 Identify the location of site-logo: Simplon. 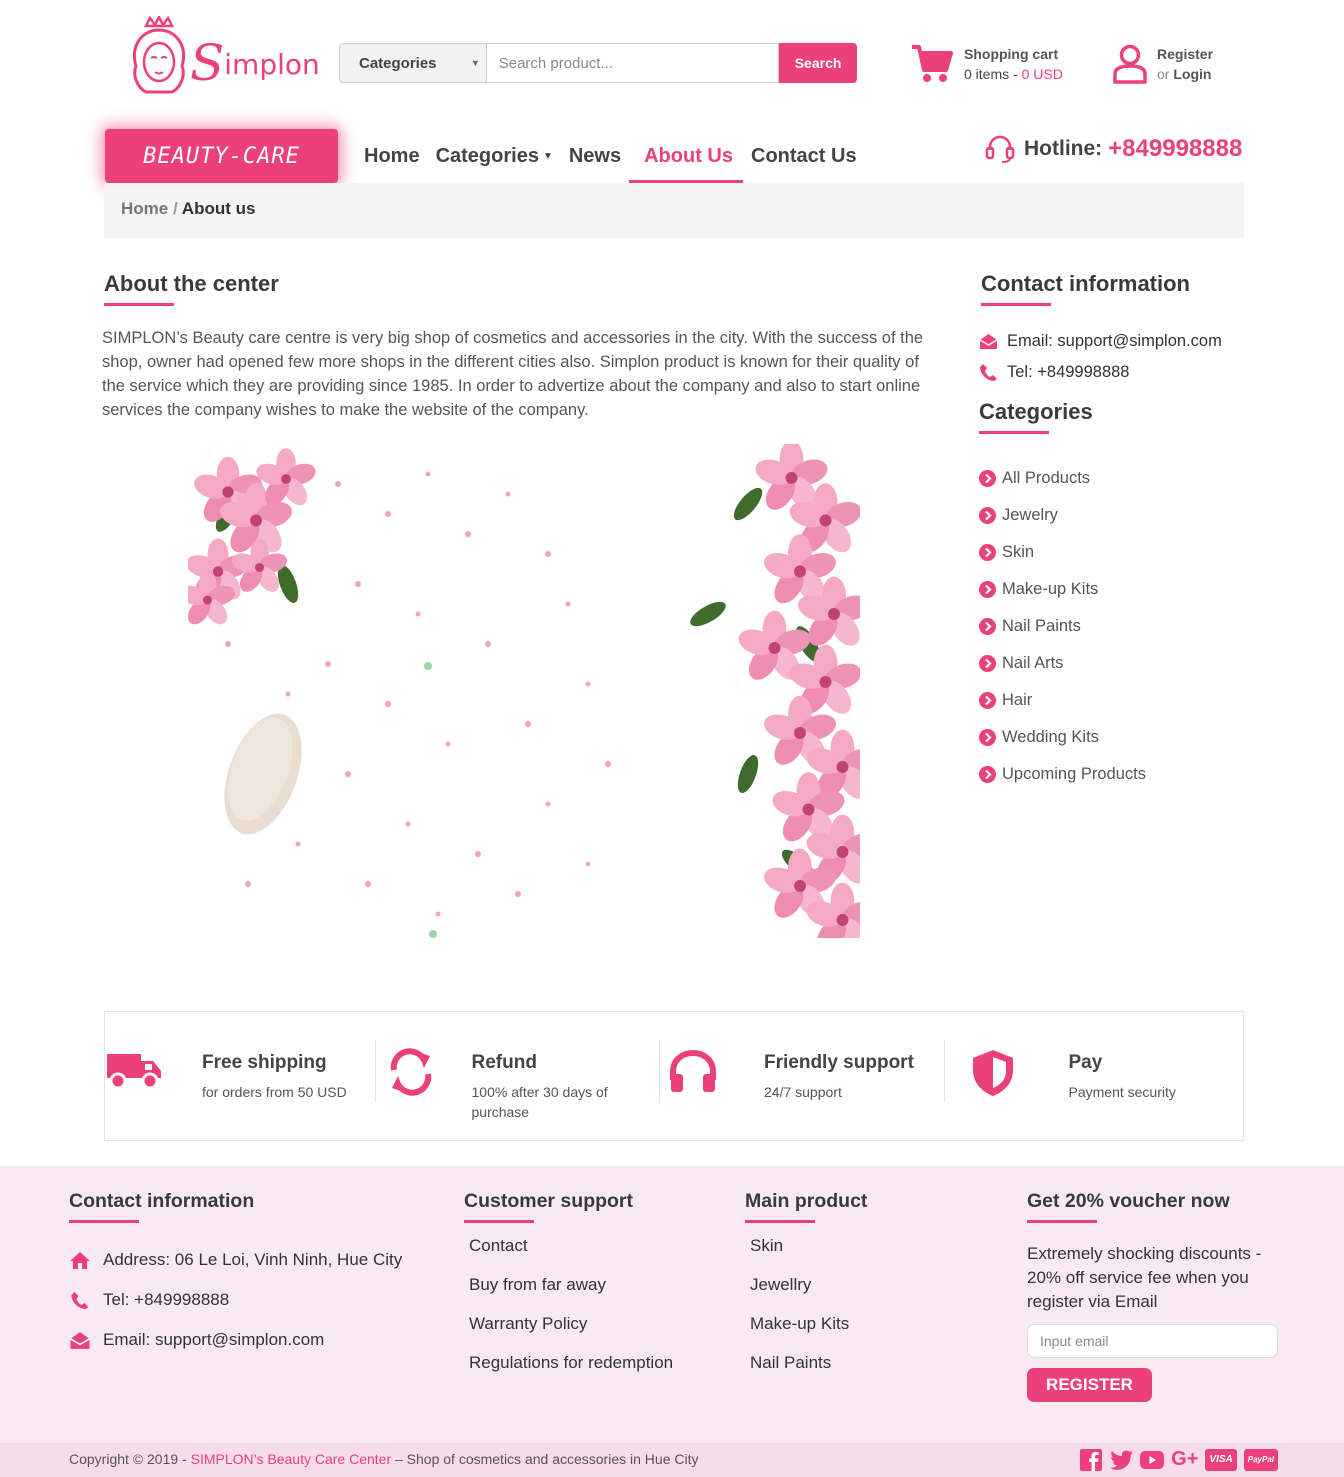
(224, 58).